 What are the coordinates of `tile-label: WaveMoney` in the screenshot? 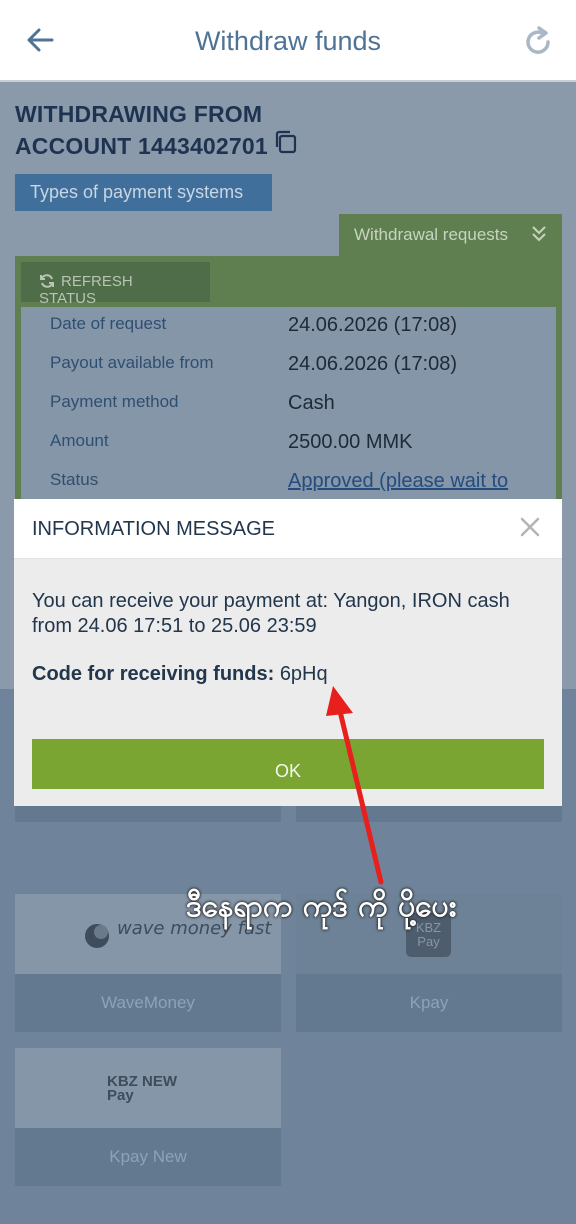 It's located at (148, 1003).